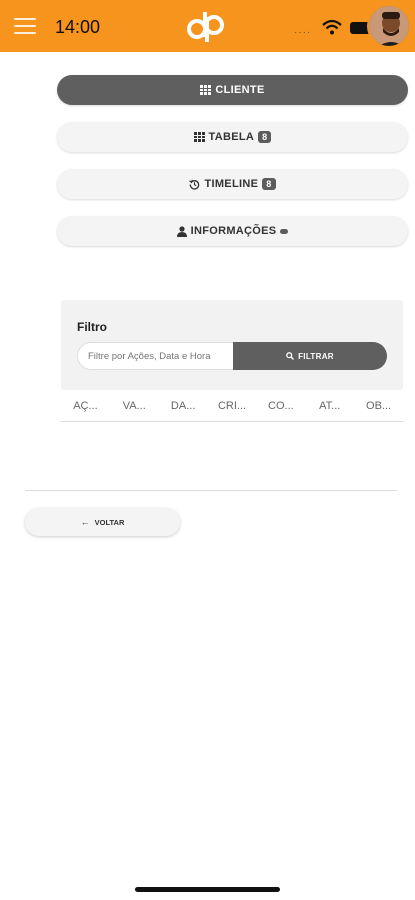  What do you see at coordinates (303, 32) in the screenshot?
I see `signal-strength-icon: ····` at bounding box center [303, 32].